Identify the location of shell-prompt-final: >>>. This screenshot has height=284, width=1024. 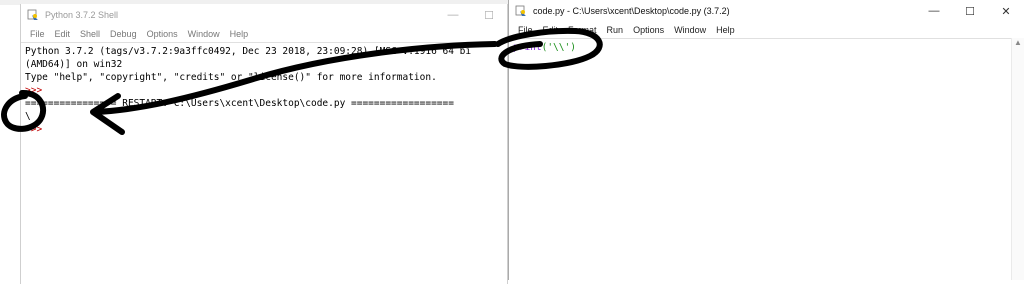
(36, 129).